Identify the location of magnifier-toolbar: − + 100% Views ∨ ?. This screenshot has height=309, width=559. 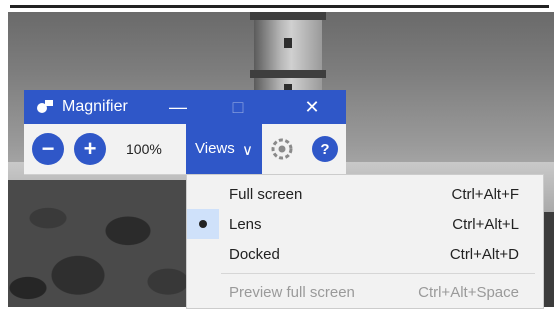
(185, 149).